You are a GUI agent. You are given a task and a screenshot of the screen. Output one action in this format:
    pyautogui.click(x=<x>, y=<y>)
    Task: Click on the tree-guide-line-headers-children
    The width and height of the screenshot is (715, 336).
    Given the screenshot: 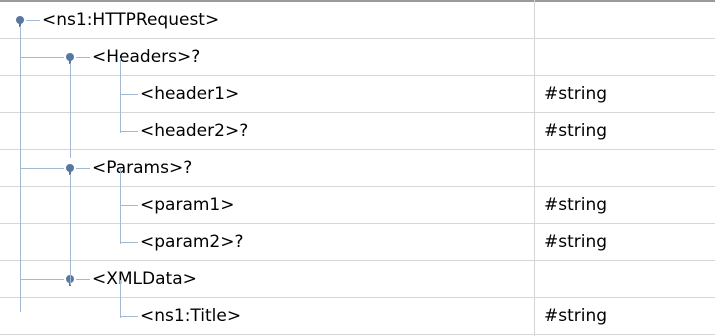 What is the action you would take?
    pyautogui.click(x=120, y=95)
    